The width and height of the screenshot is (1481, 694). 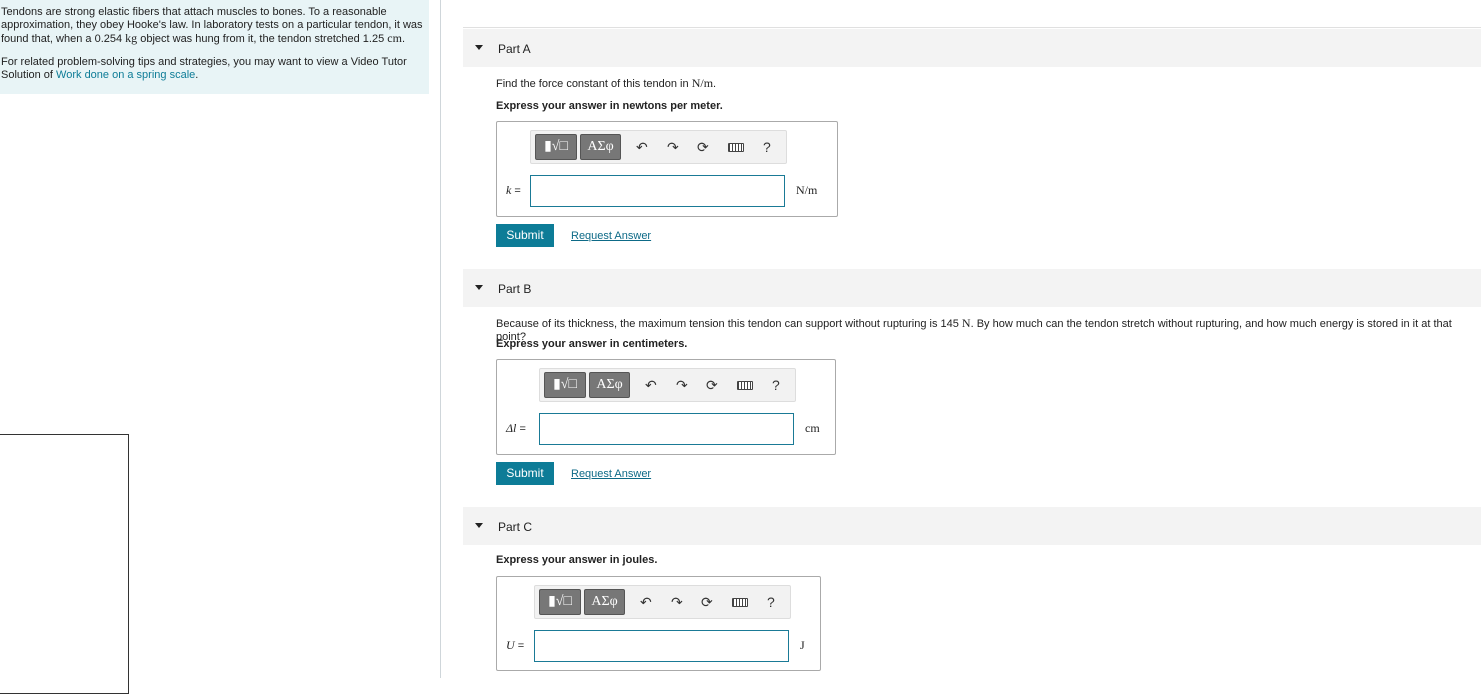 I want to click on part-a-variable-label: k =, so click(x=513, y=190).